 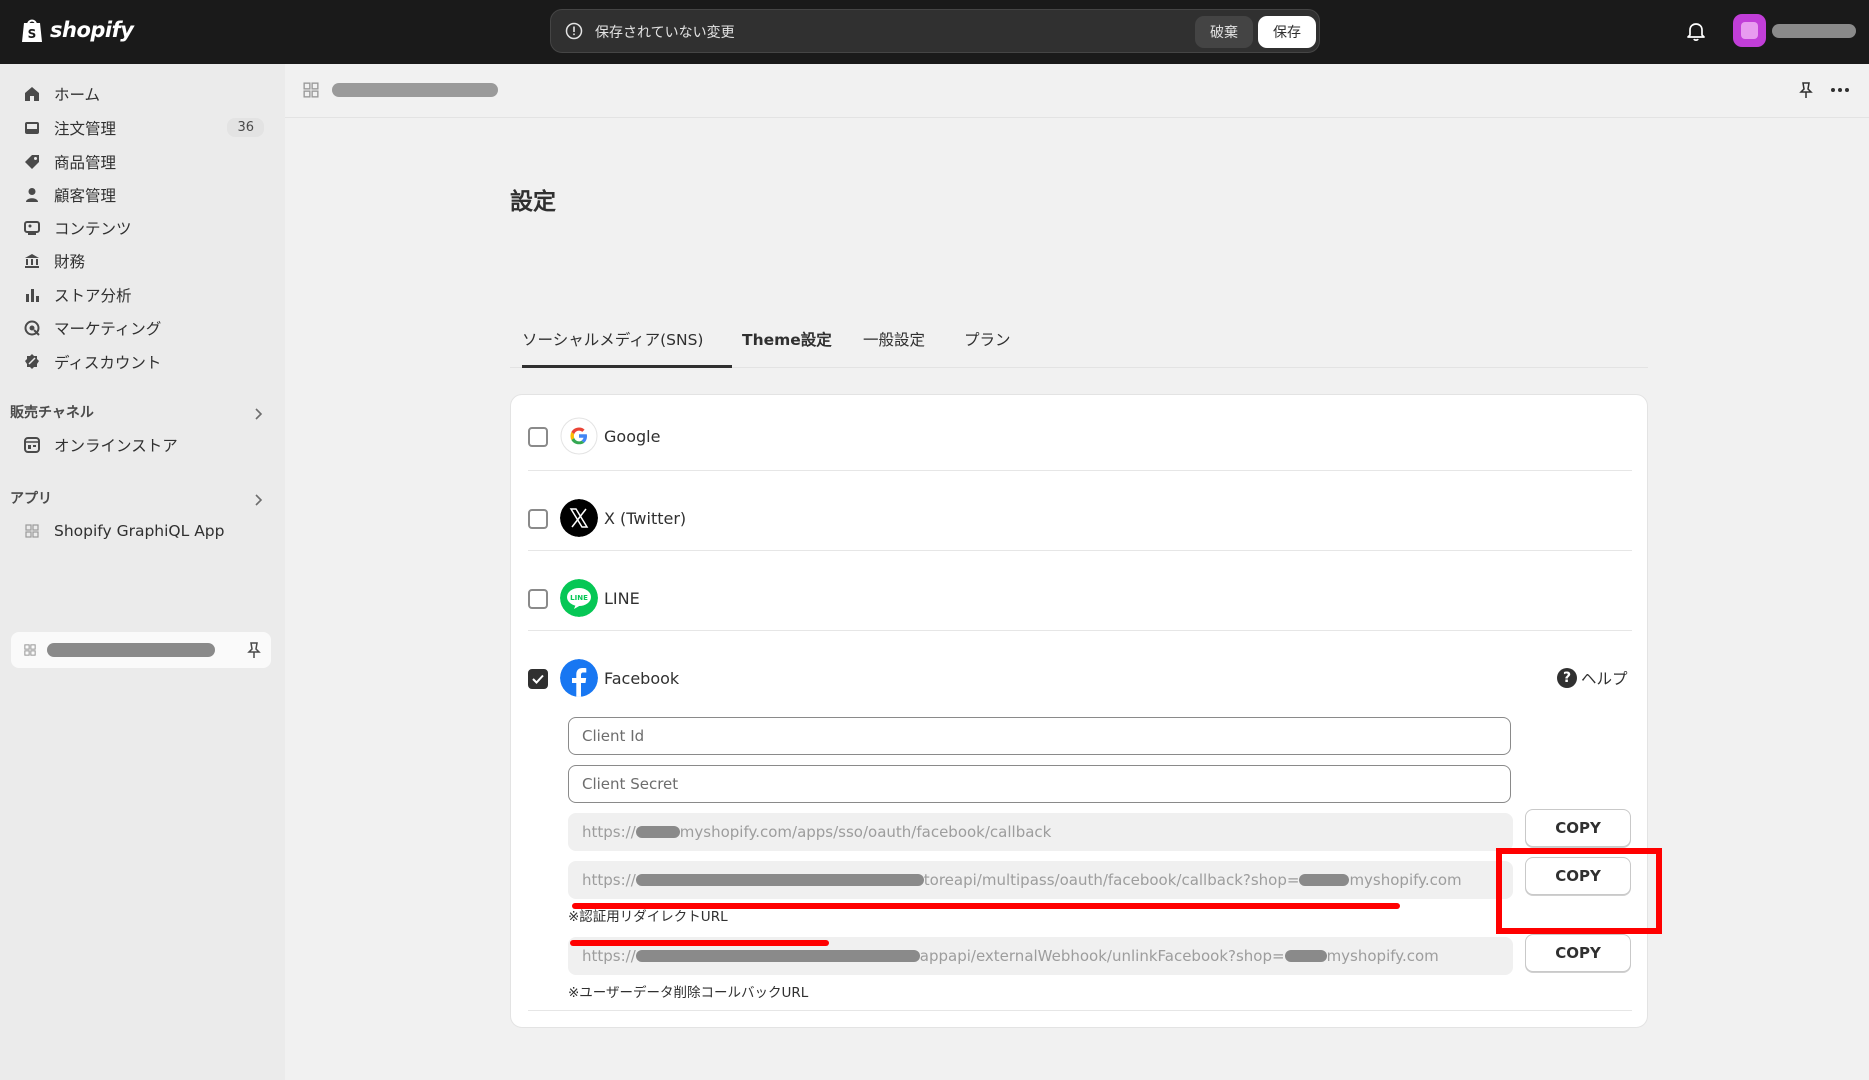 I want to click on sidebar-item-label: 財務, so click(x=70, y=262).